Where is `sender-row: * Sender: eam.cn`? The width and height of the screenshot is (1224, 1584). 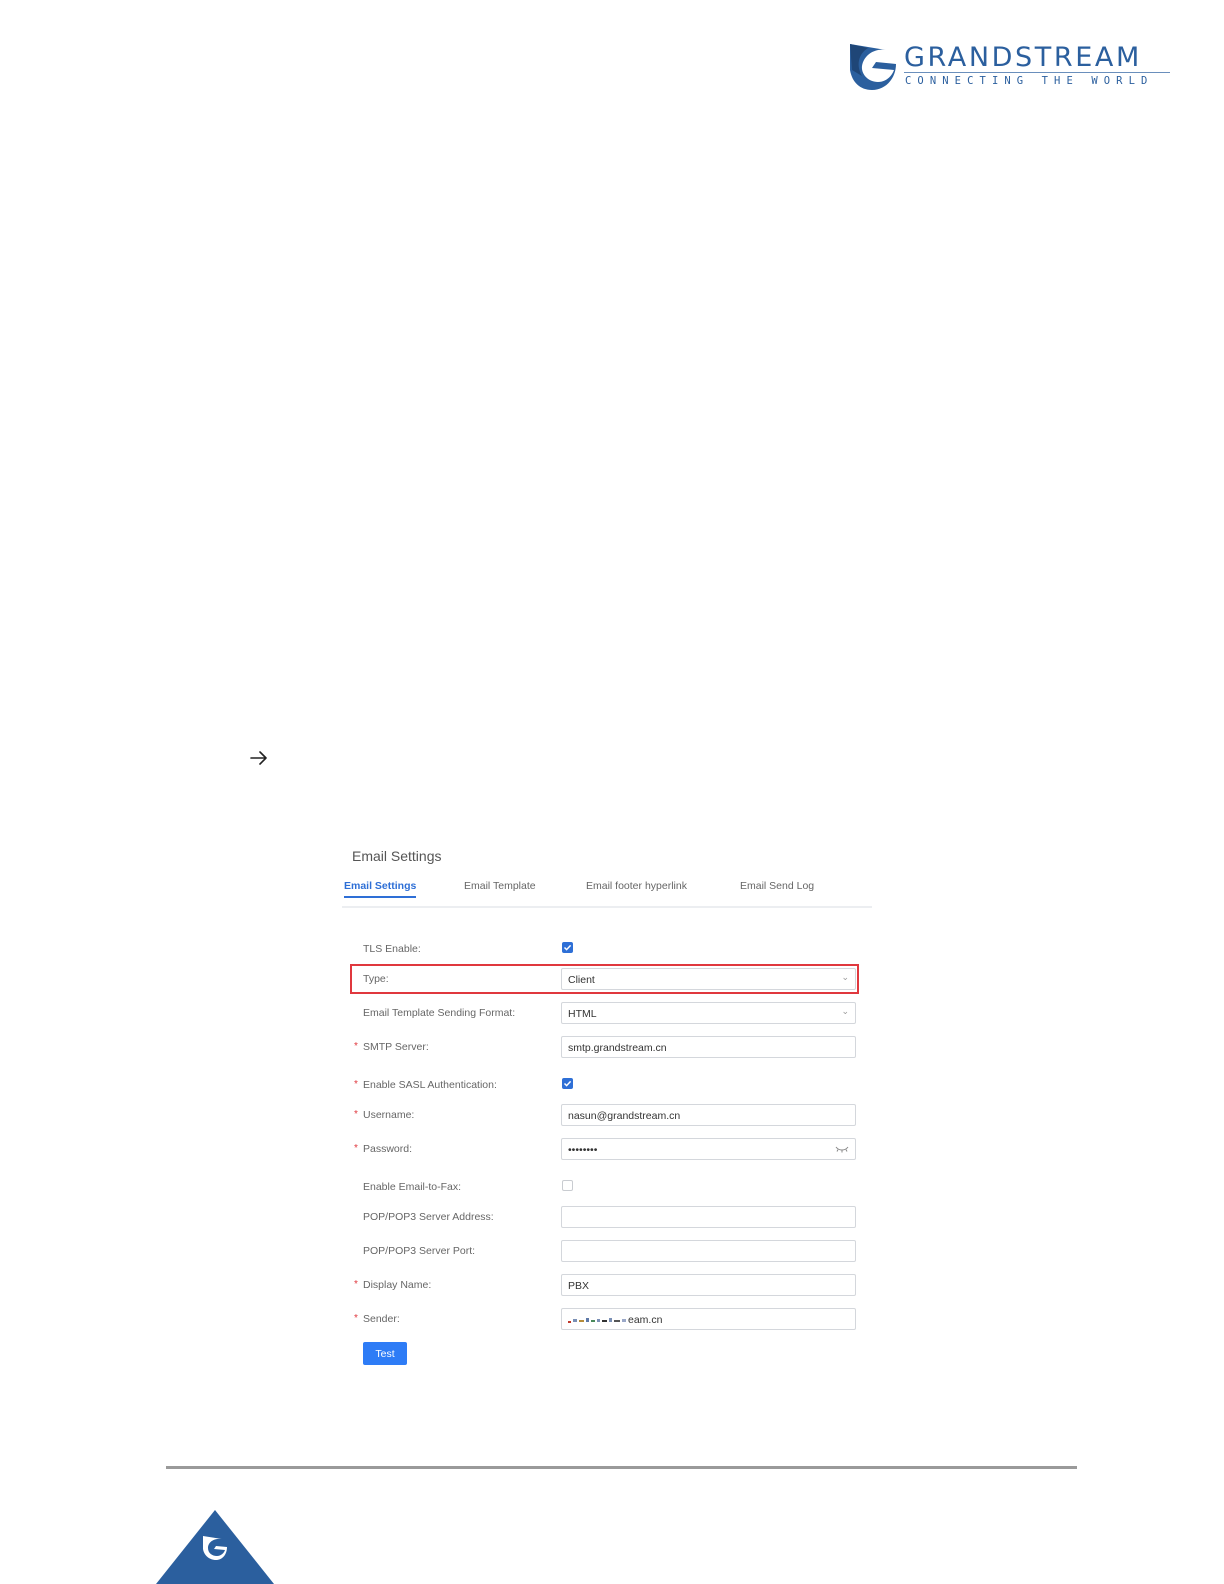
sender-row: * Sender: eam.cn is located at coordinates (608, 1320).